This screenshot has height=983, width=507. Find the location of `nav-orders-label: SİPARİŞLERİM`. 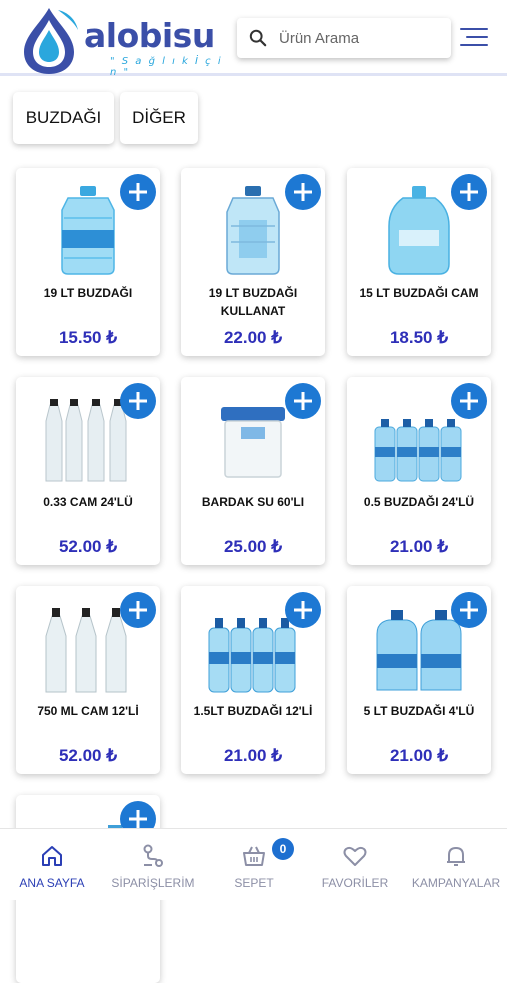

nav-orders-label: SİPARİŞLERİM is located at coordinates (153, 883).